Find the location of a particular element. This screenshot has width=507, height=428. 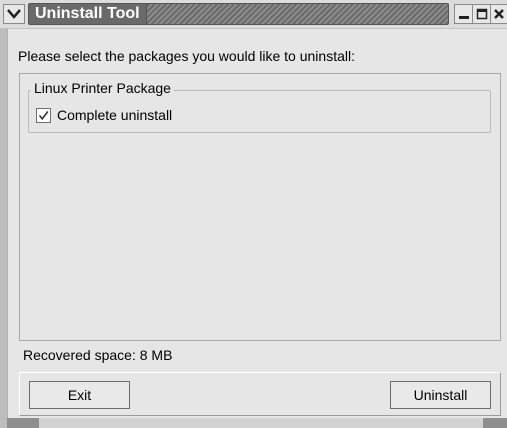

complete-uninstall-checkbox is located at coordinates (43, 115).